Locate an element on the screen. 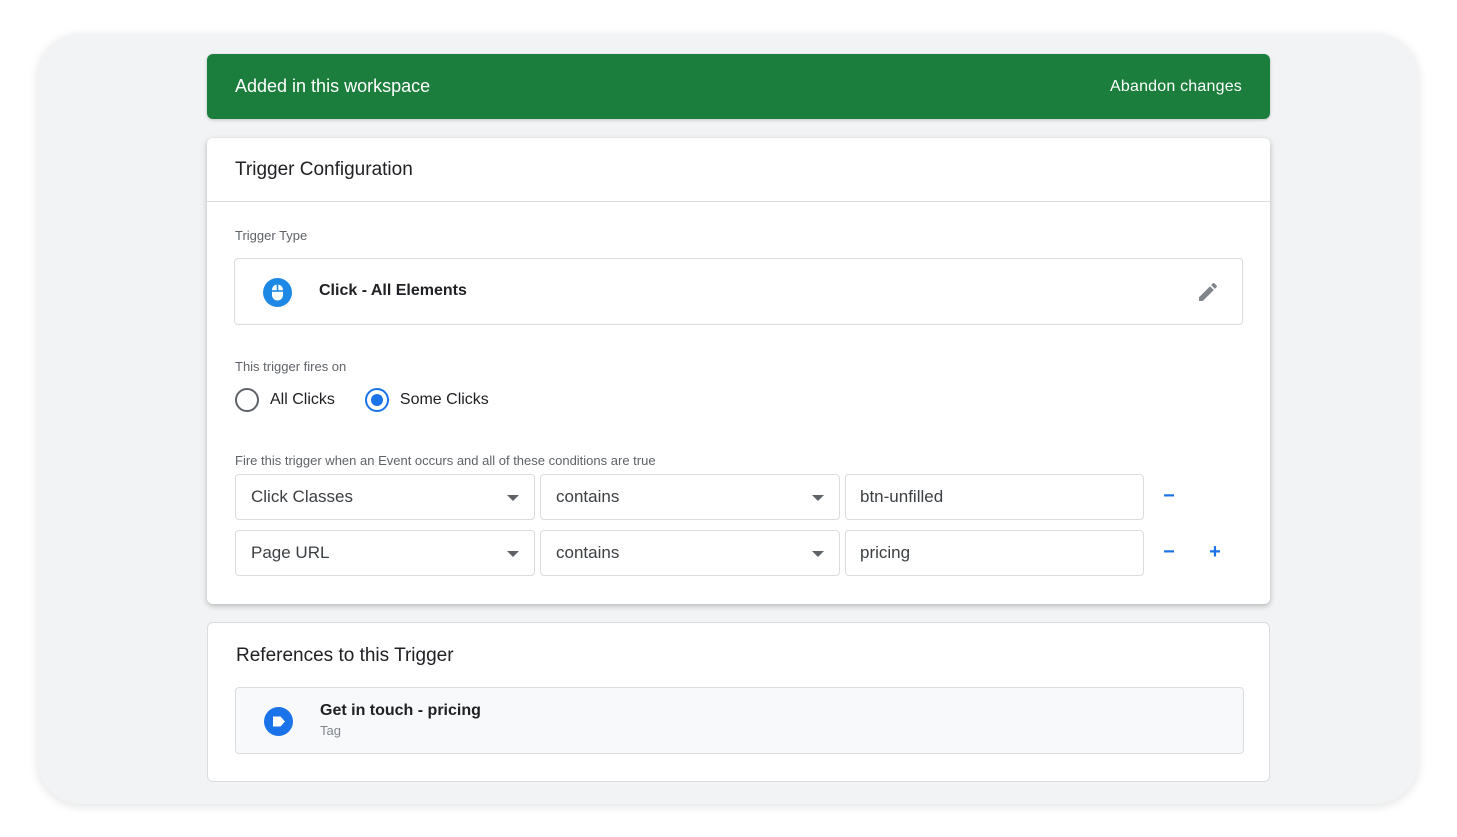  mouse-icon is located at coordinates (277, 292).